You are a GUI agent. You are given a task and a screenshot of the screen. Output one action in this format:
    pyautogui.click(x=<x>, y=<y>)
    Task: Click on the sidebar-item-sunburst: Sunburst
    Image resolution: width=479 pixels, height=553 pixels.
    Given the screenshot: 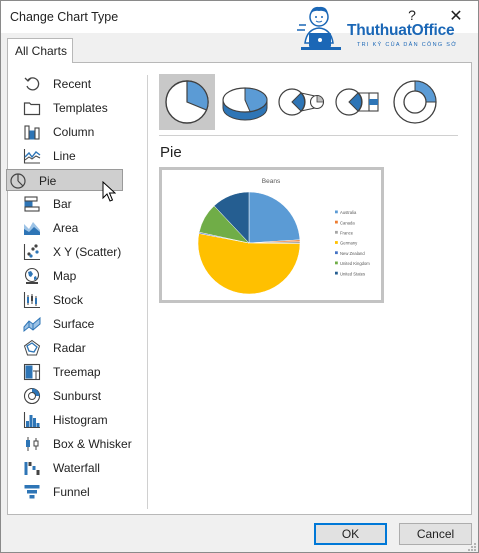 What is the action you would take?
    pyautogui.click(x=79, y=396)
    